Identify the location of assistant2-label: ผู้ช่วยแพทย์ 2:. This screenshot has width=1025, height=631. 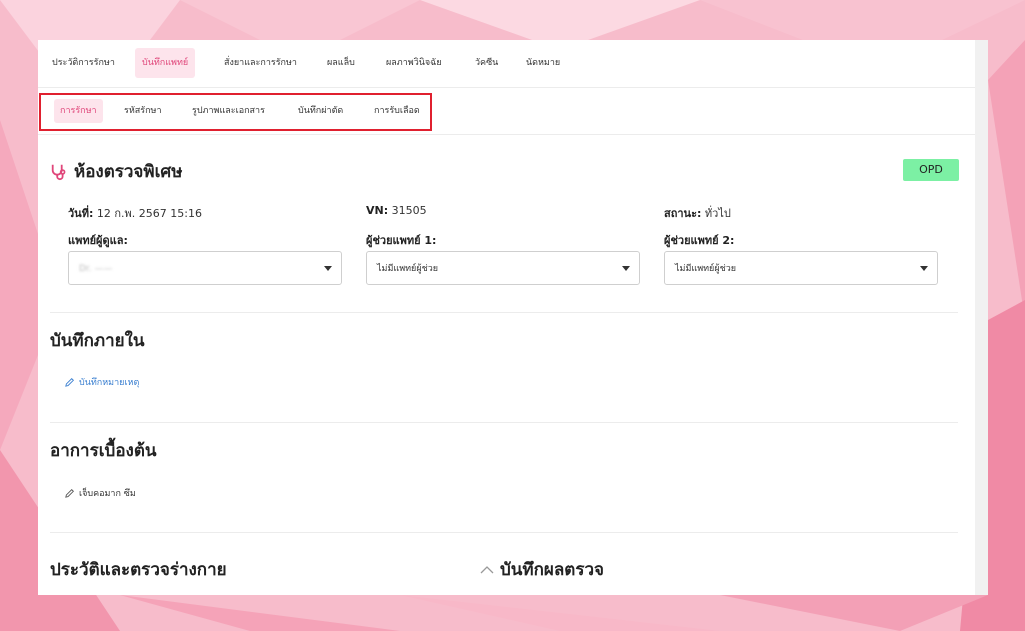
(699, 240).